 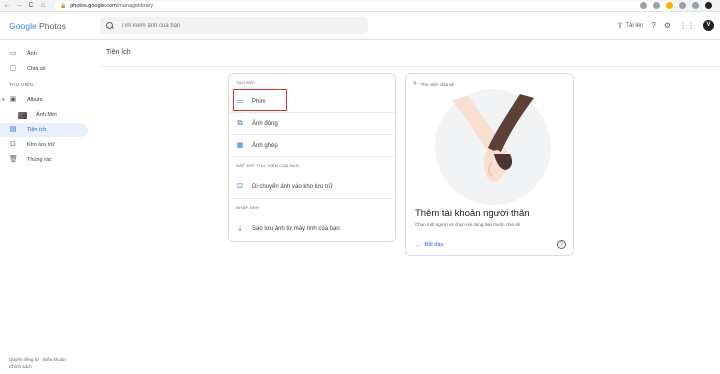 What do you see at coordinates (620, 25) in the screenshot?
I see `upload-icon: ⇪` at bounding box center [620, 25].